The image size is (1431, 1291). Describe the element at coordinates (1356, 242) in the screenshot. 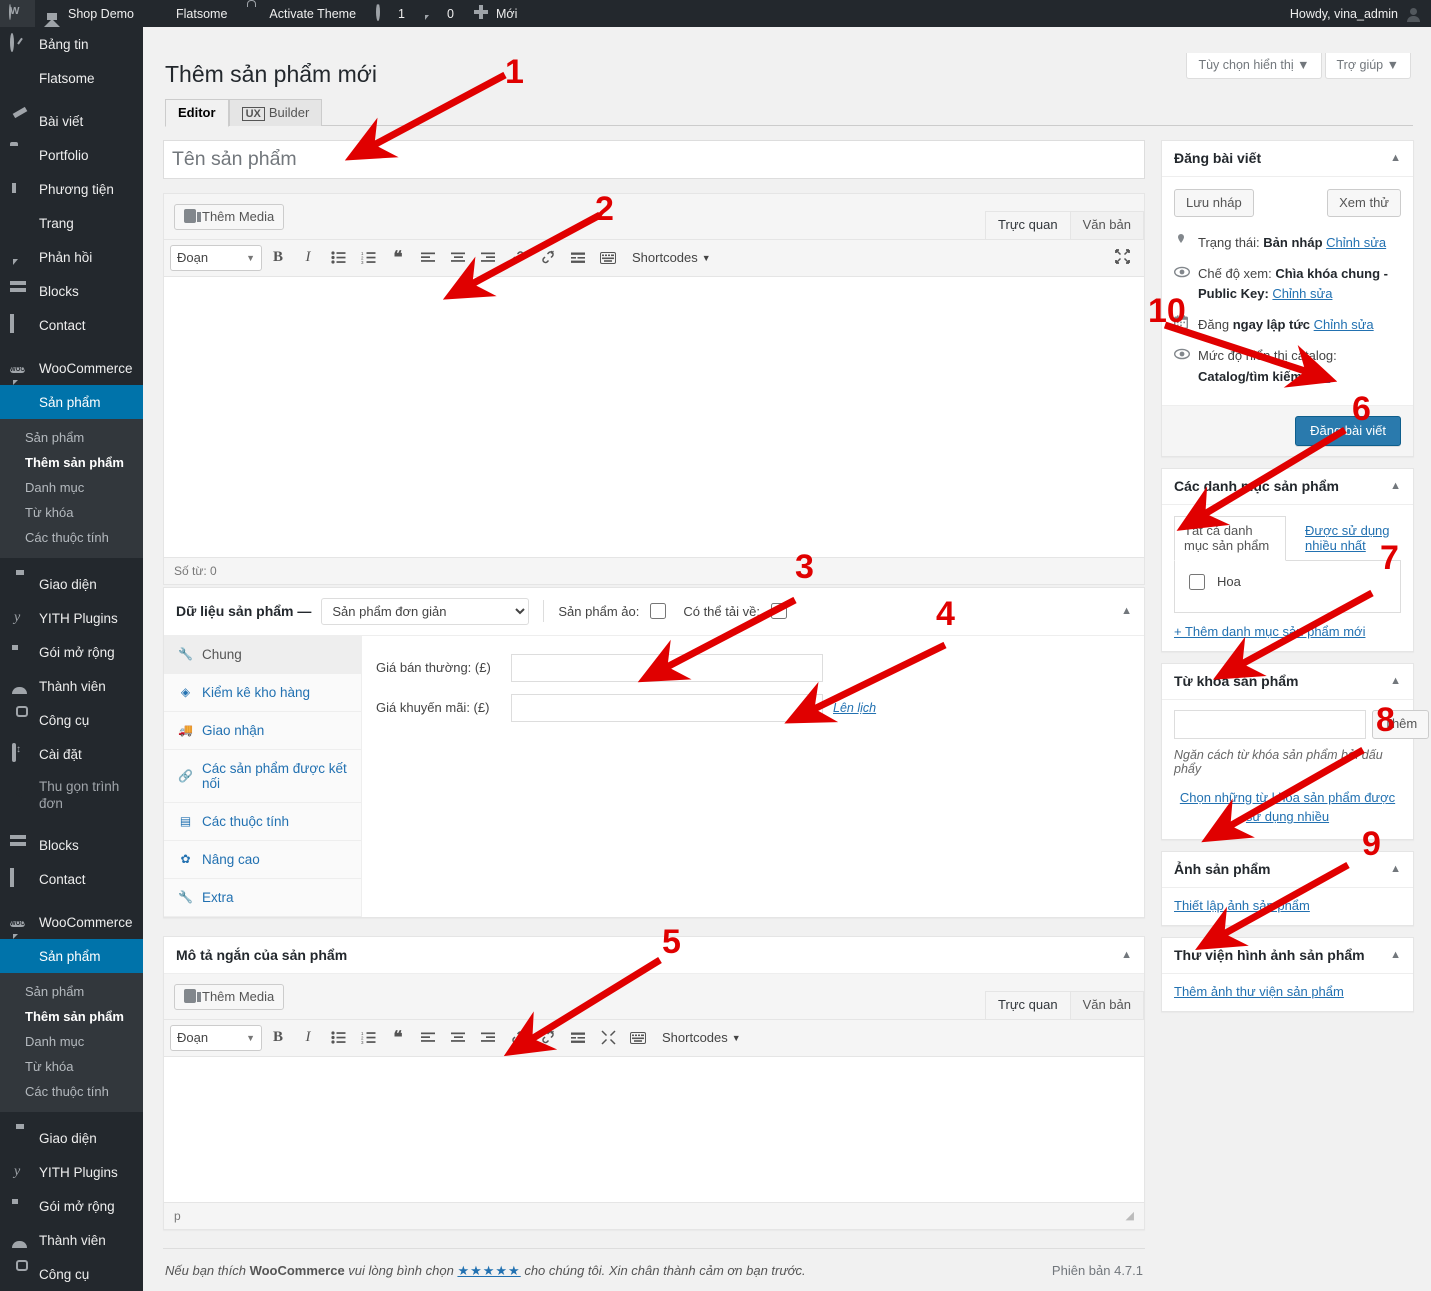

I see `status-edit-link: Chỉnh sửa` at that location.